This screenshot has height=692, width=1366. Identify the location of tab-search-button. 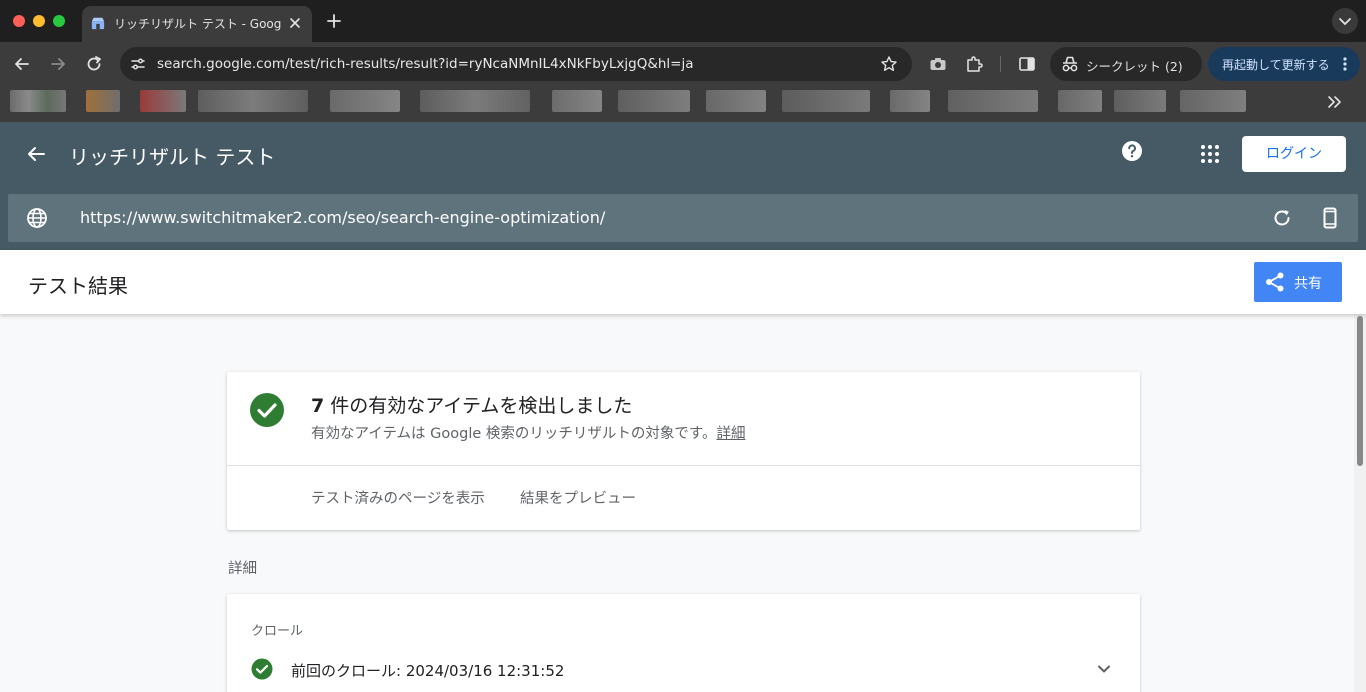
(1345, 21).